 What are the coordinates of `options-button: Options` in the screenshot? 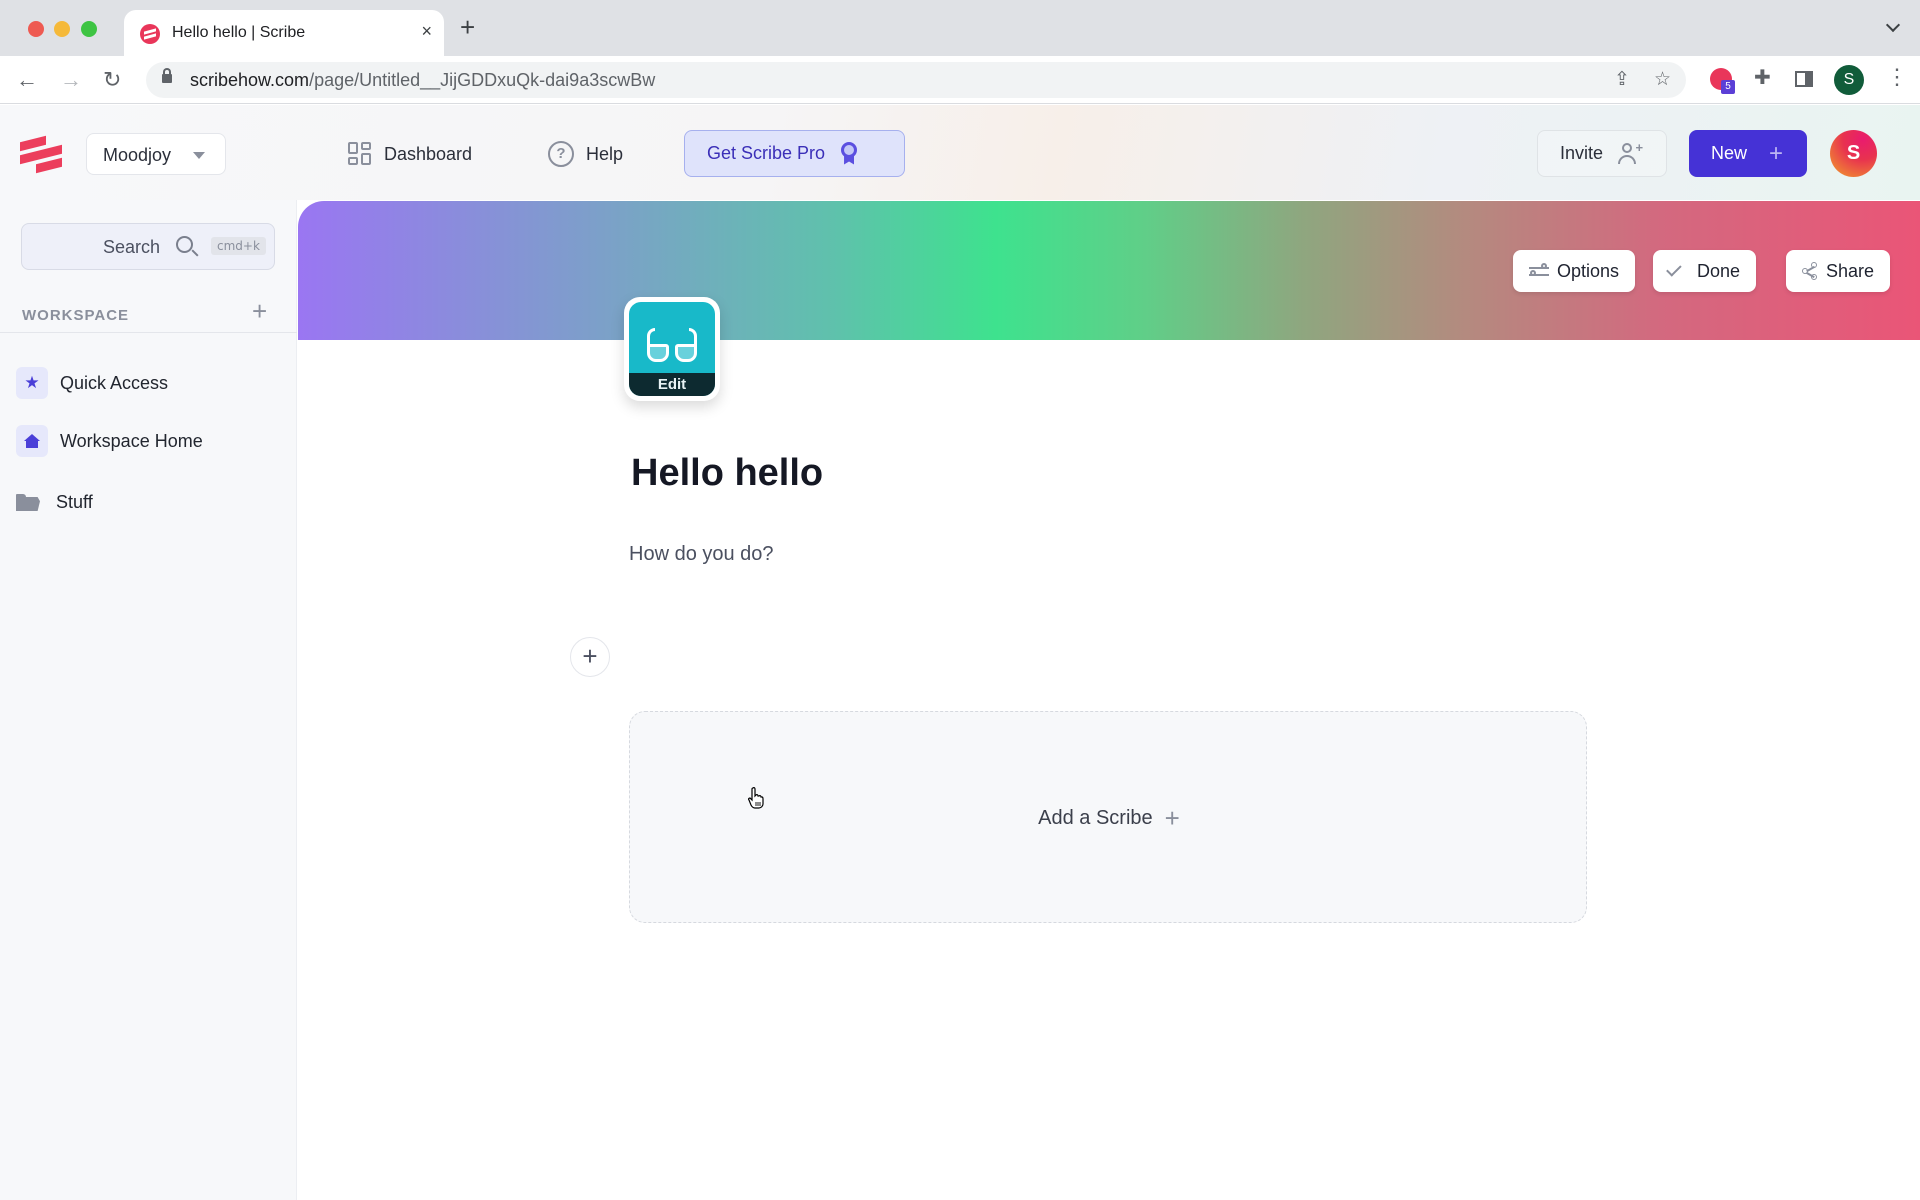 It's located at (1574, 271).